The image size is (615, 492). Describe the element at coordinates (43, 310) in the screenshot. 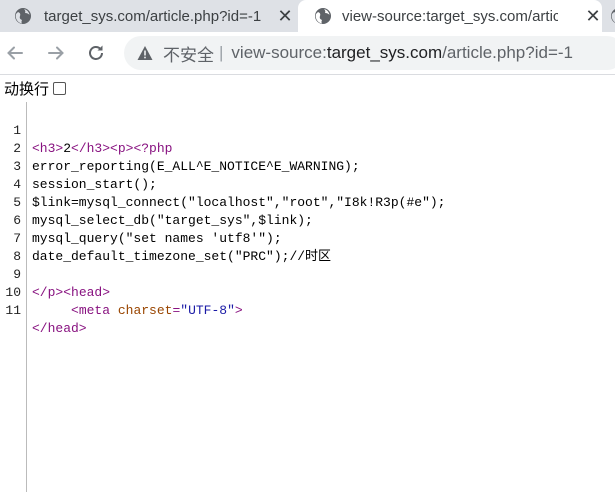

I see `source-line: 11 </head>` at that location.